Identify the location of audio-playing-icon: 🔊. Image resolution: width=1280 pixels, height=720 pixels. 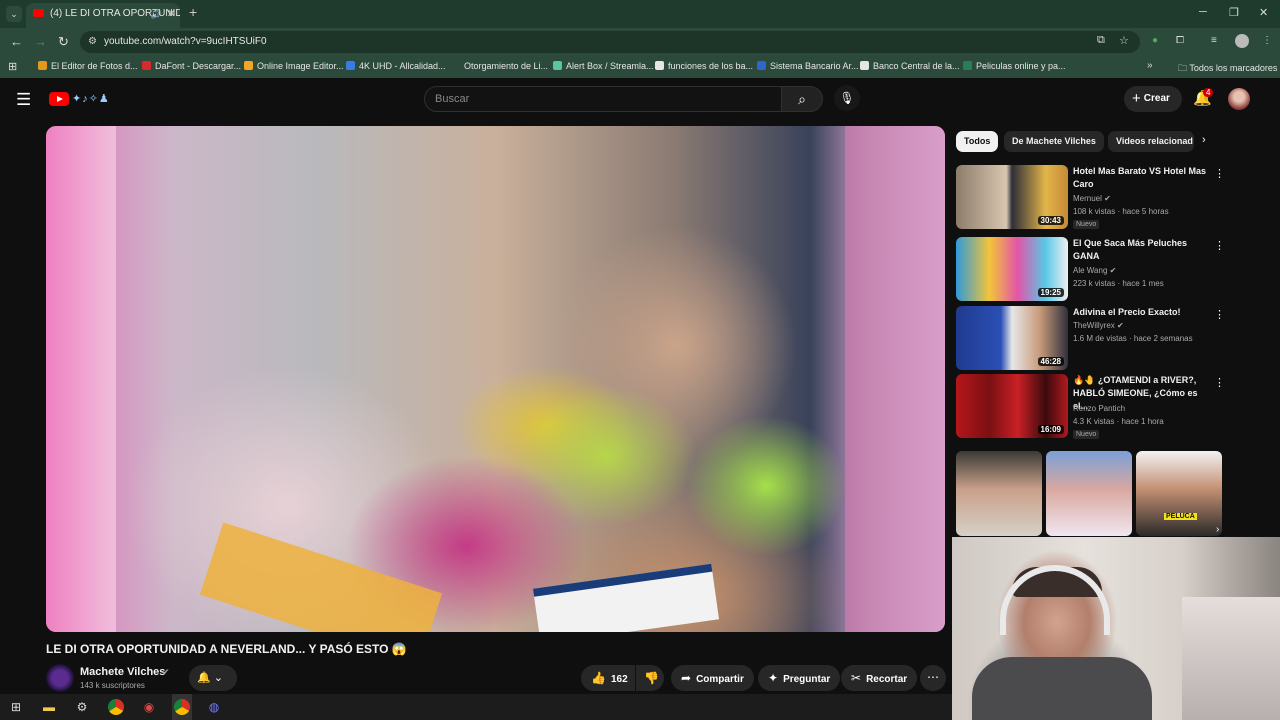
(156, 14).